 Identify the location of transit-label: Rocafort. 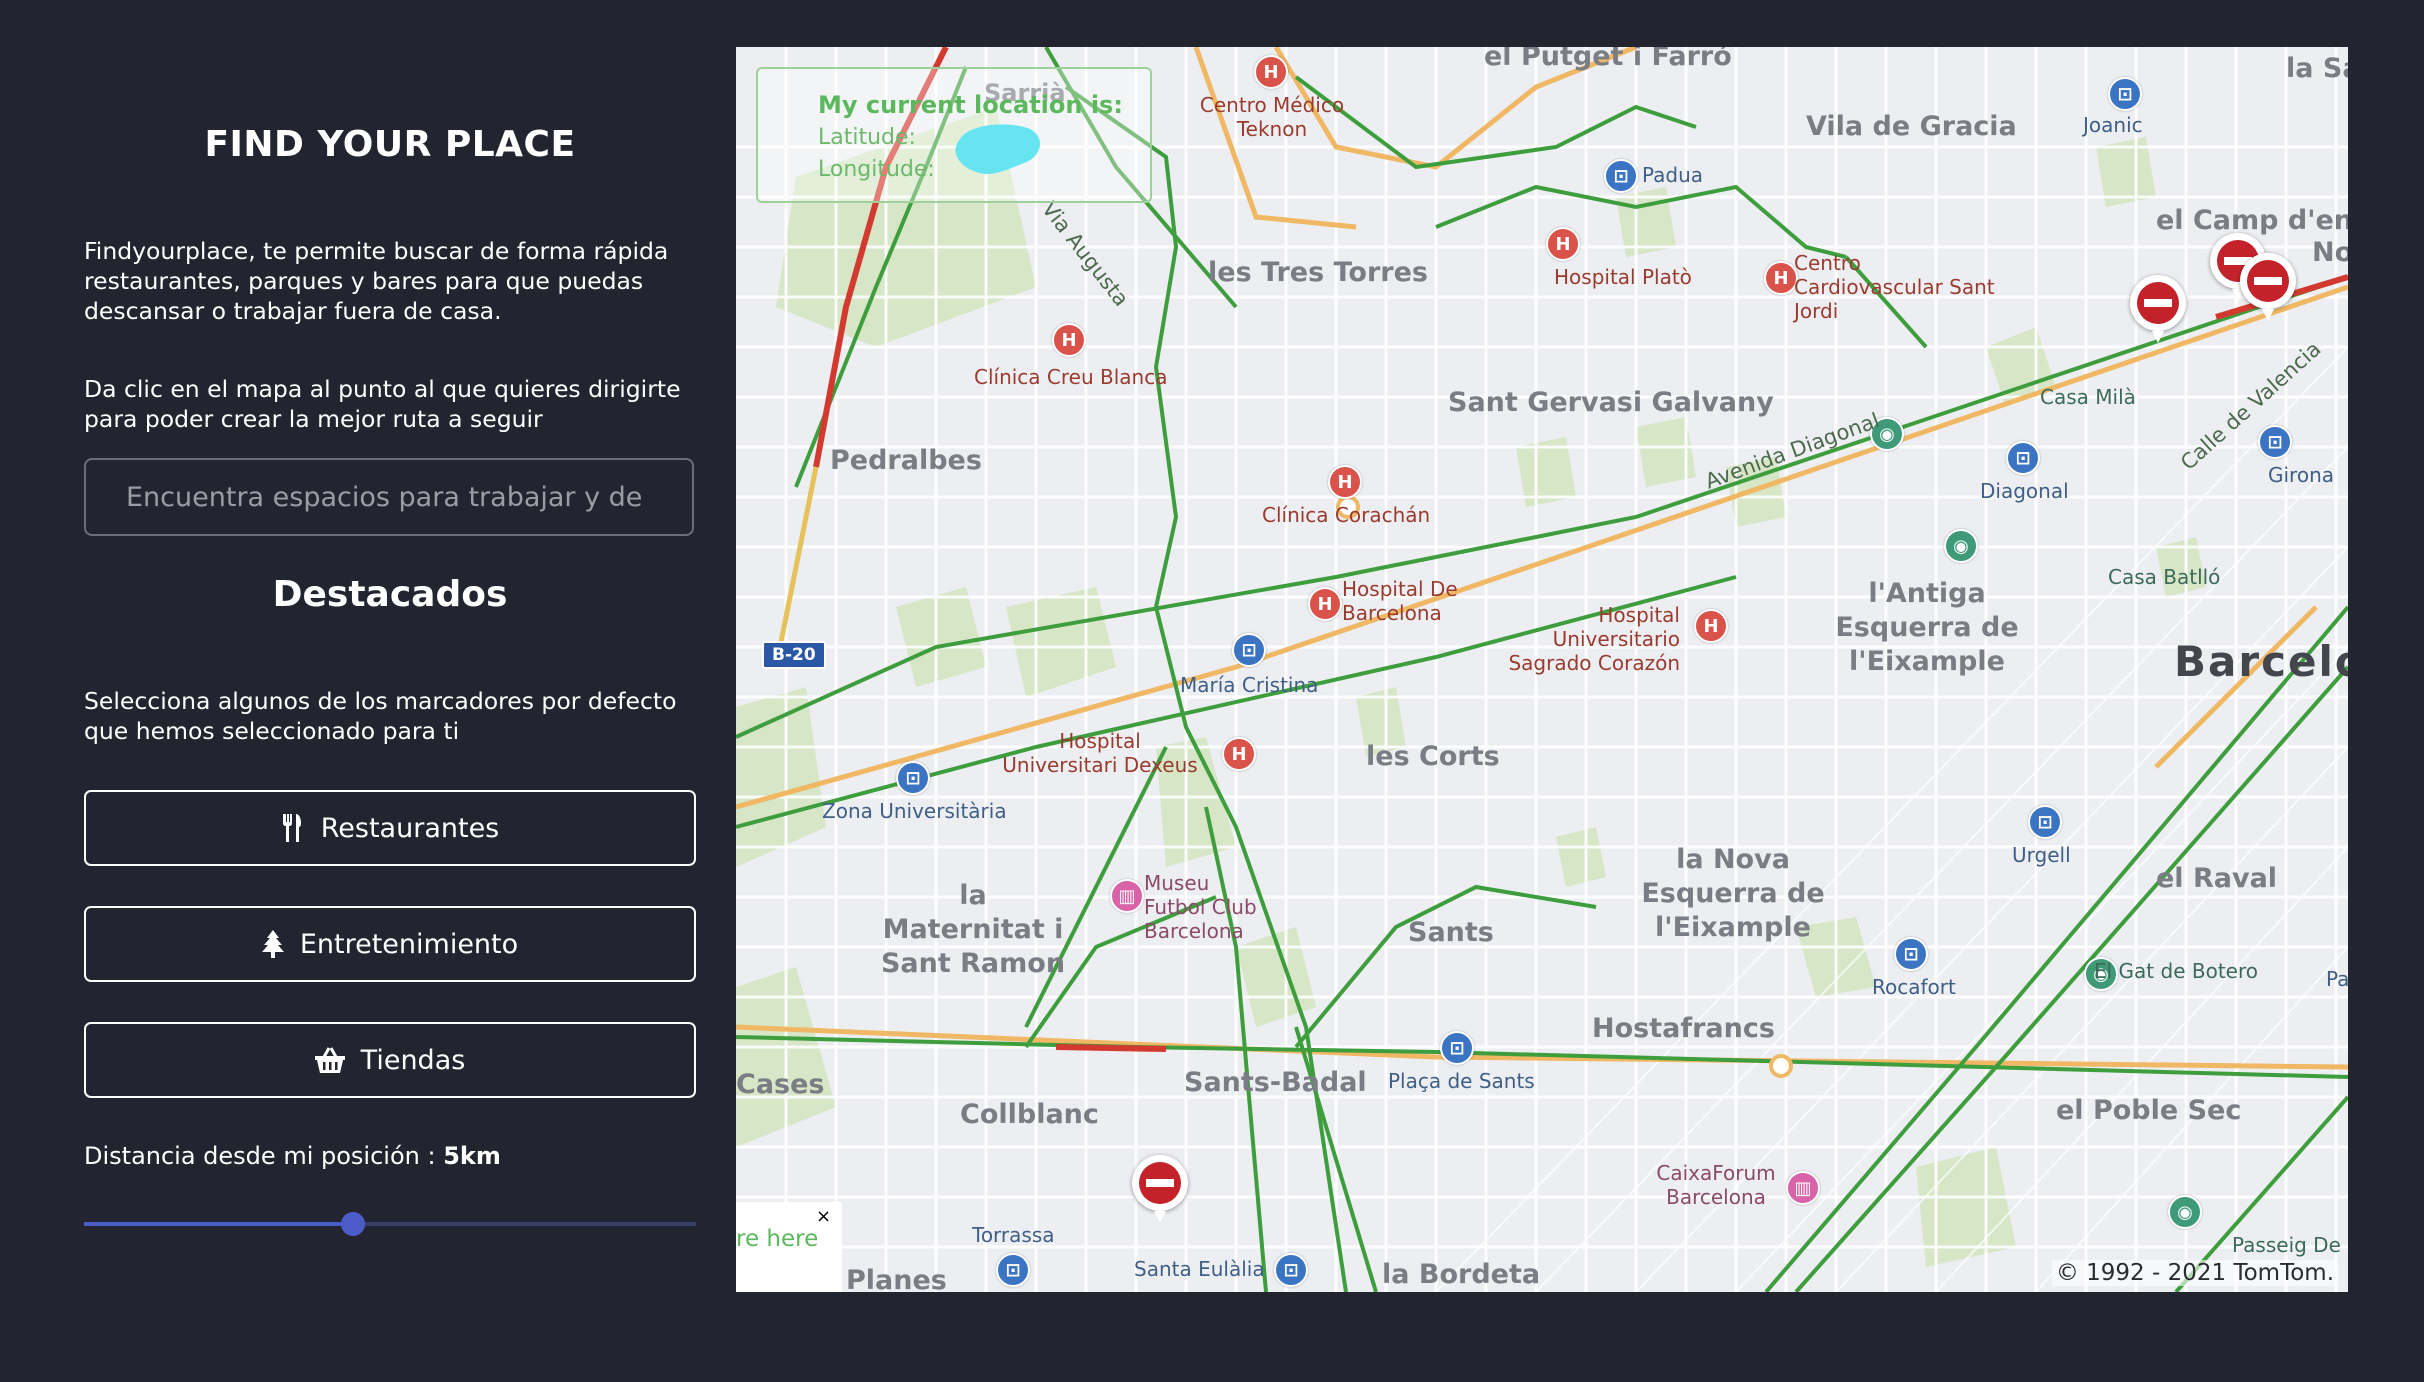
(1914, 987).